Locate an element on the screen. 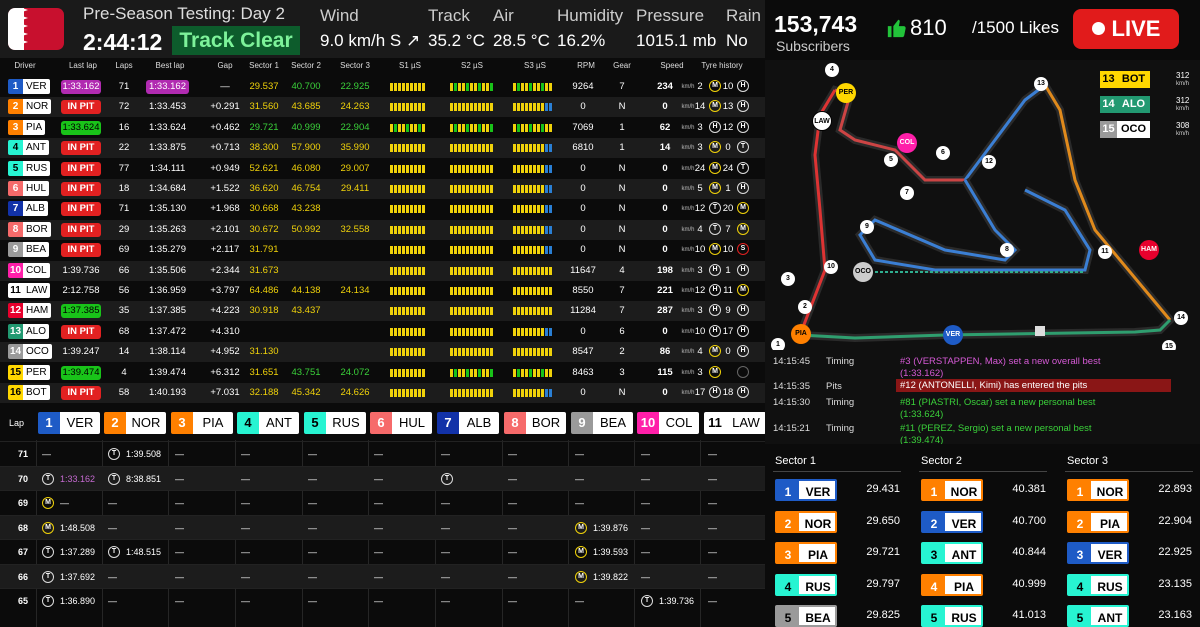 The height and width of the screenshot is (627, 1200). driver-code: HUL is located at coordinates (36, 188).